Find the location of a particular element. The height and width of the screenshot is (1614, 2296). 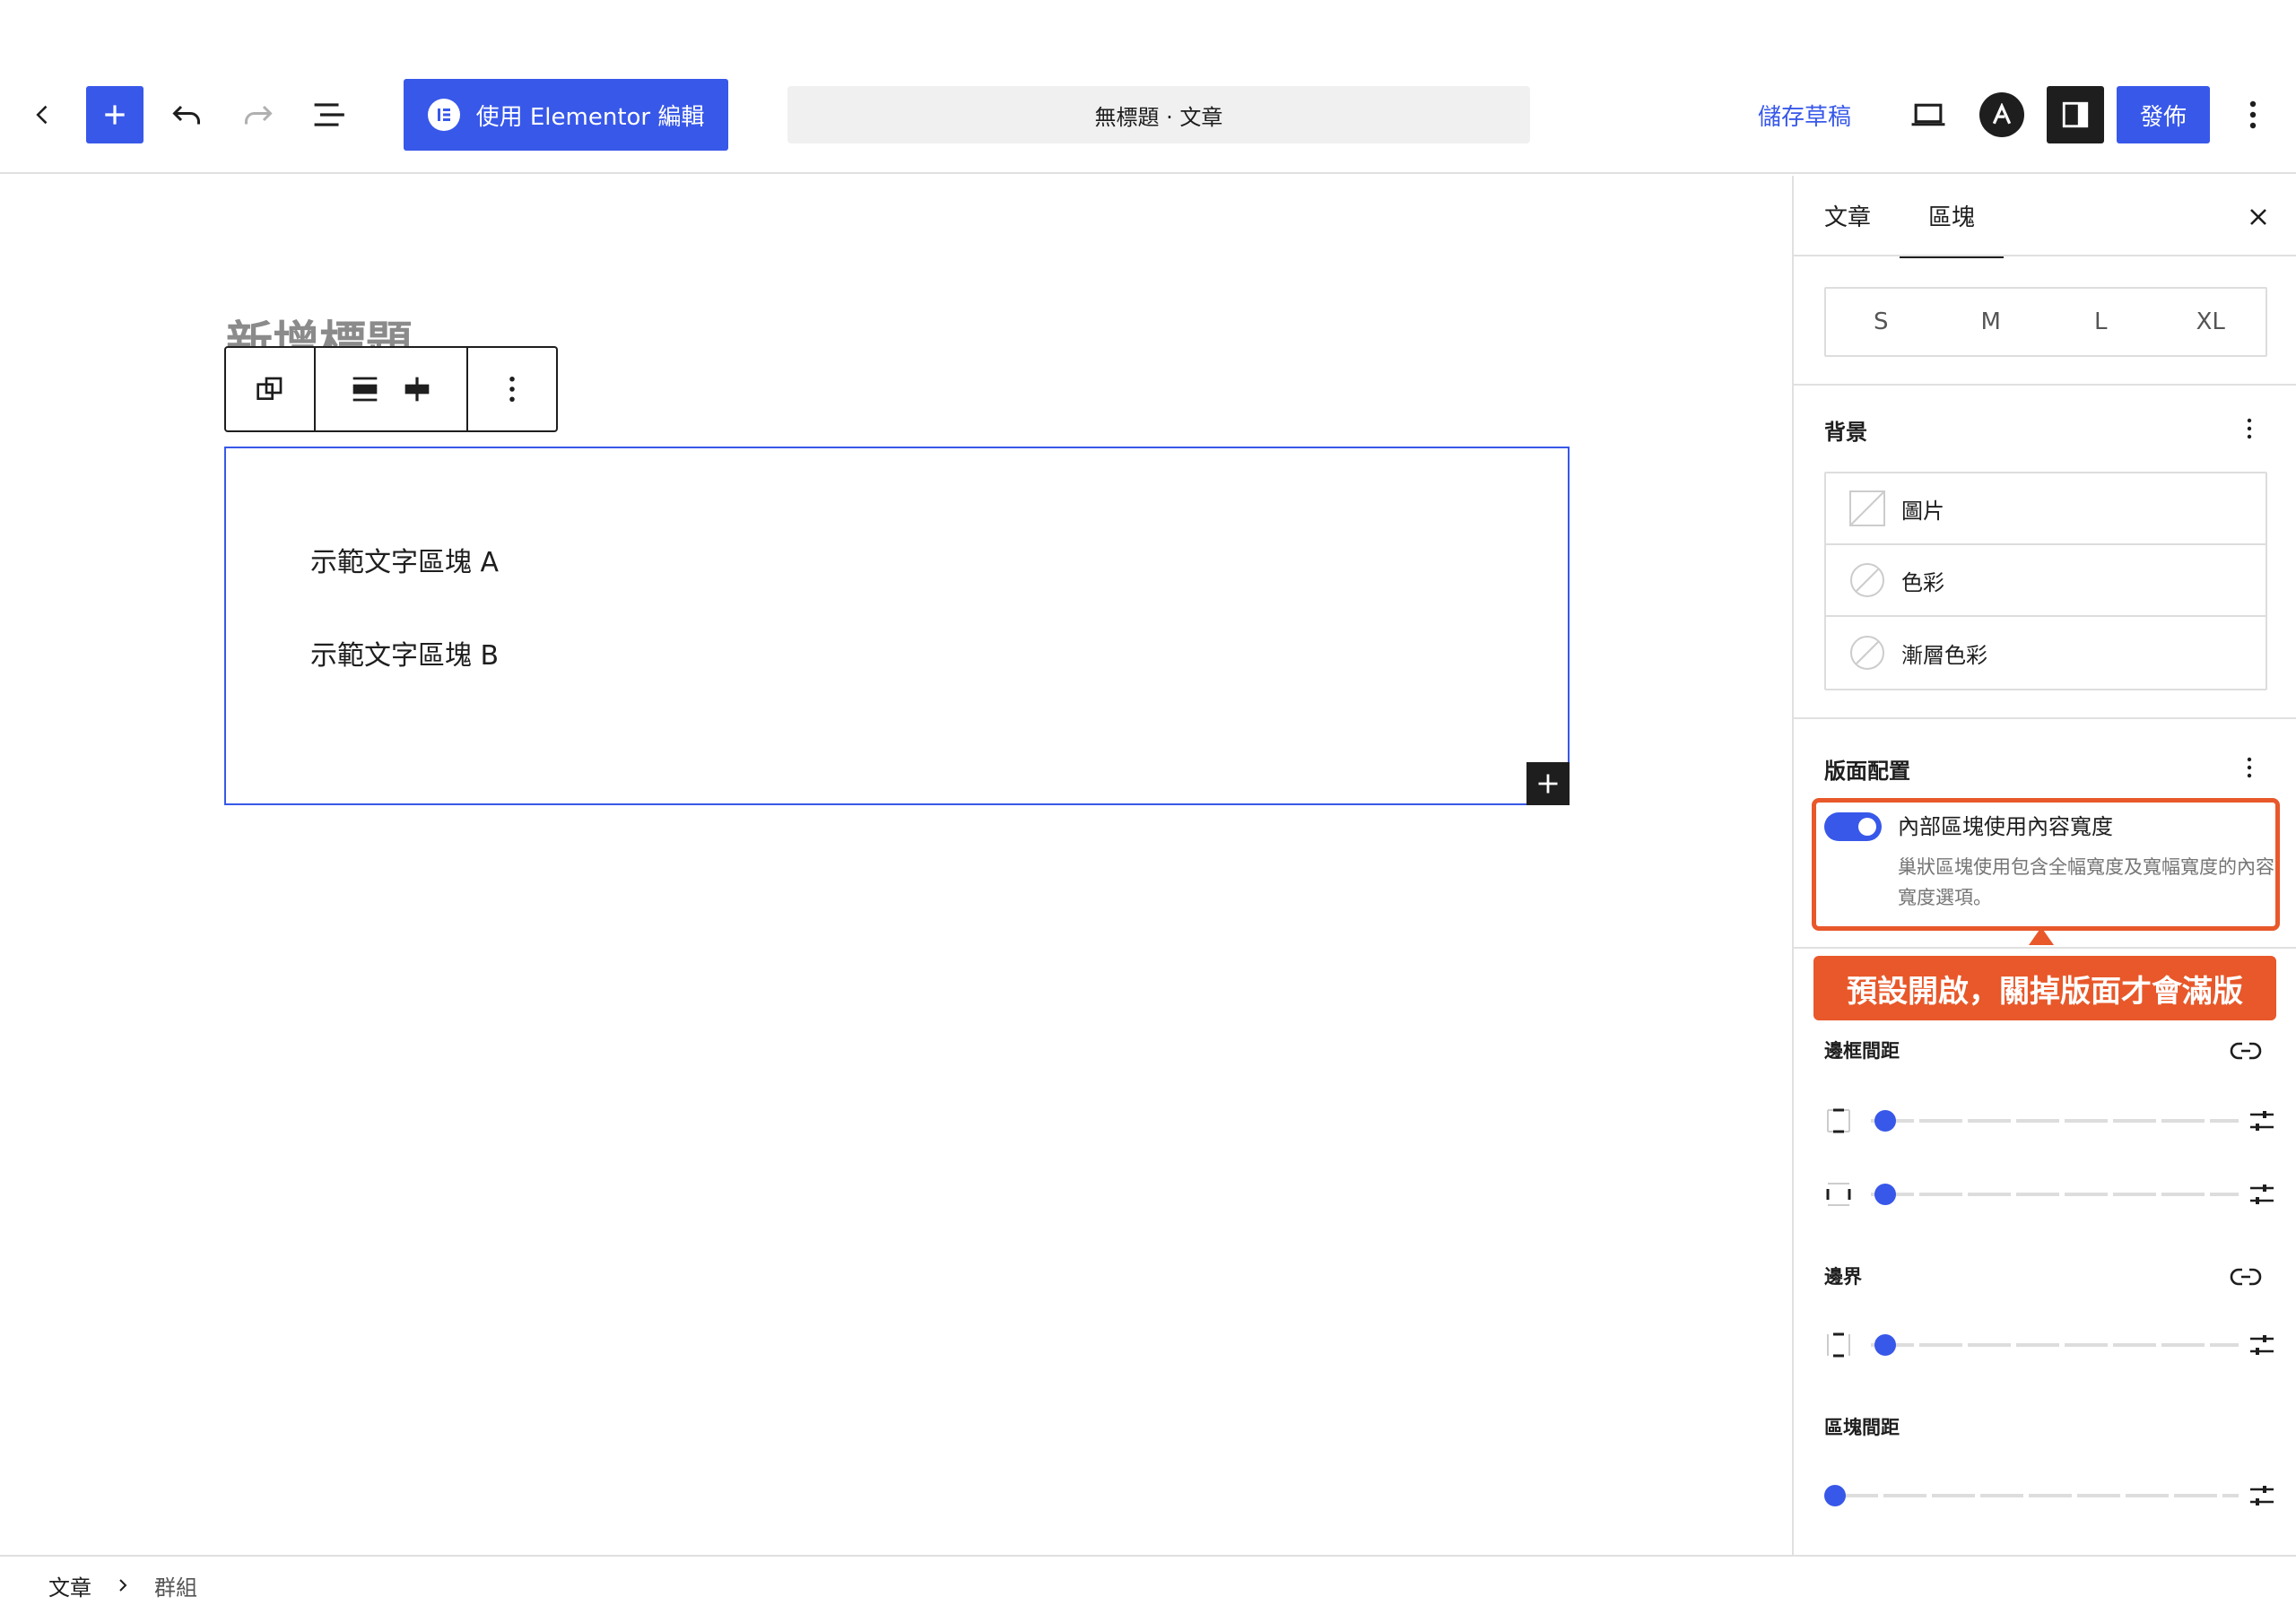

close-icon is located at coordinates (2258, 217).